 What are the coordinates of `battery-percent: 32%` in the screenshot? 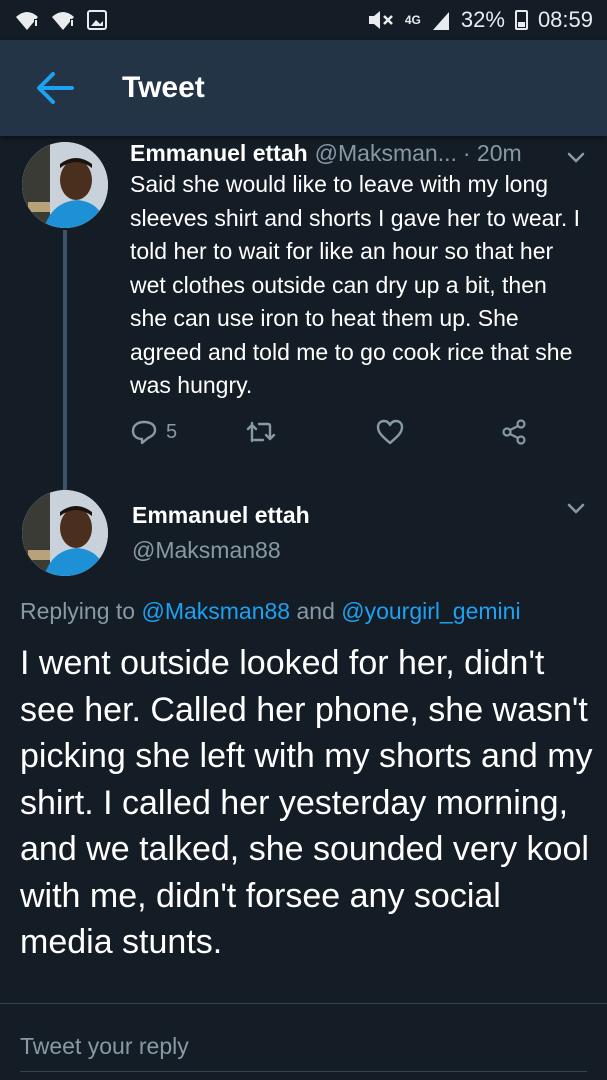 It's located at (482, 19).